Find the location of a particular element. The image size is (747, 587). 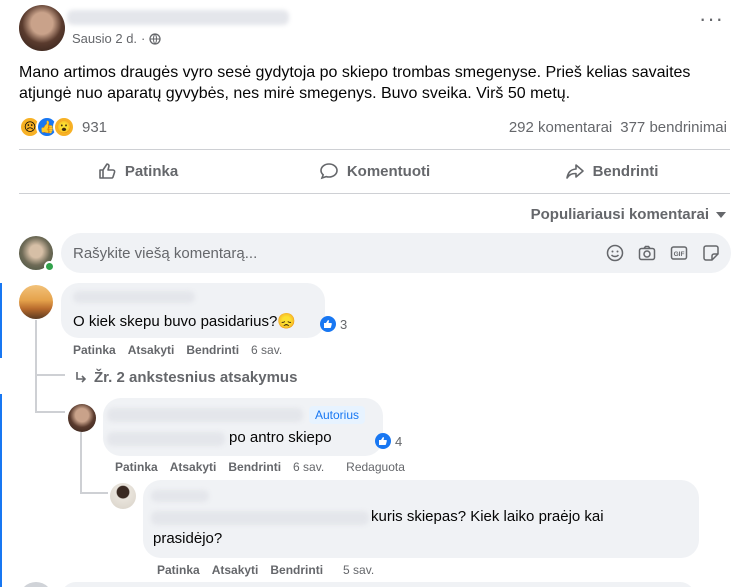

reply-bubble: Autorius po antro skiepo is located at coordinates (243, 427).